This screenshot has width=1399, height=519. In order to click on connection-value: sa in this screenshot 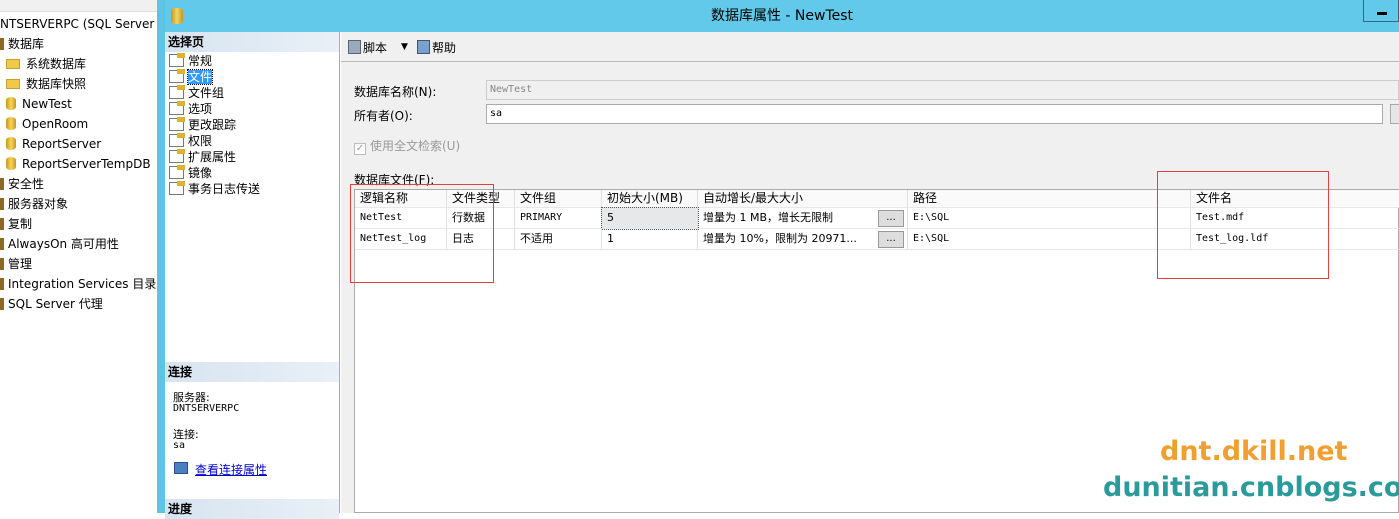, I will do `click(179, 445)`.